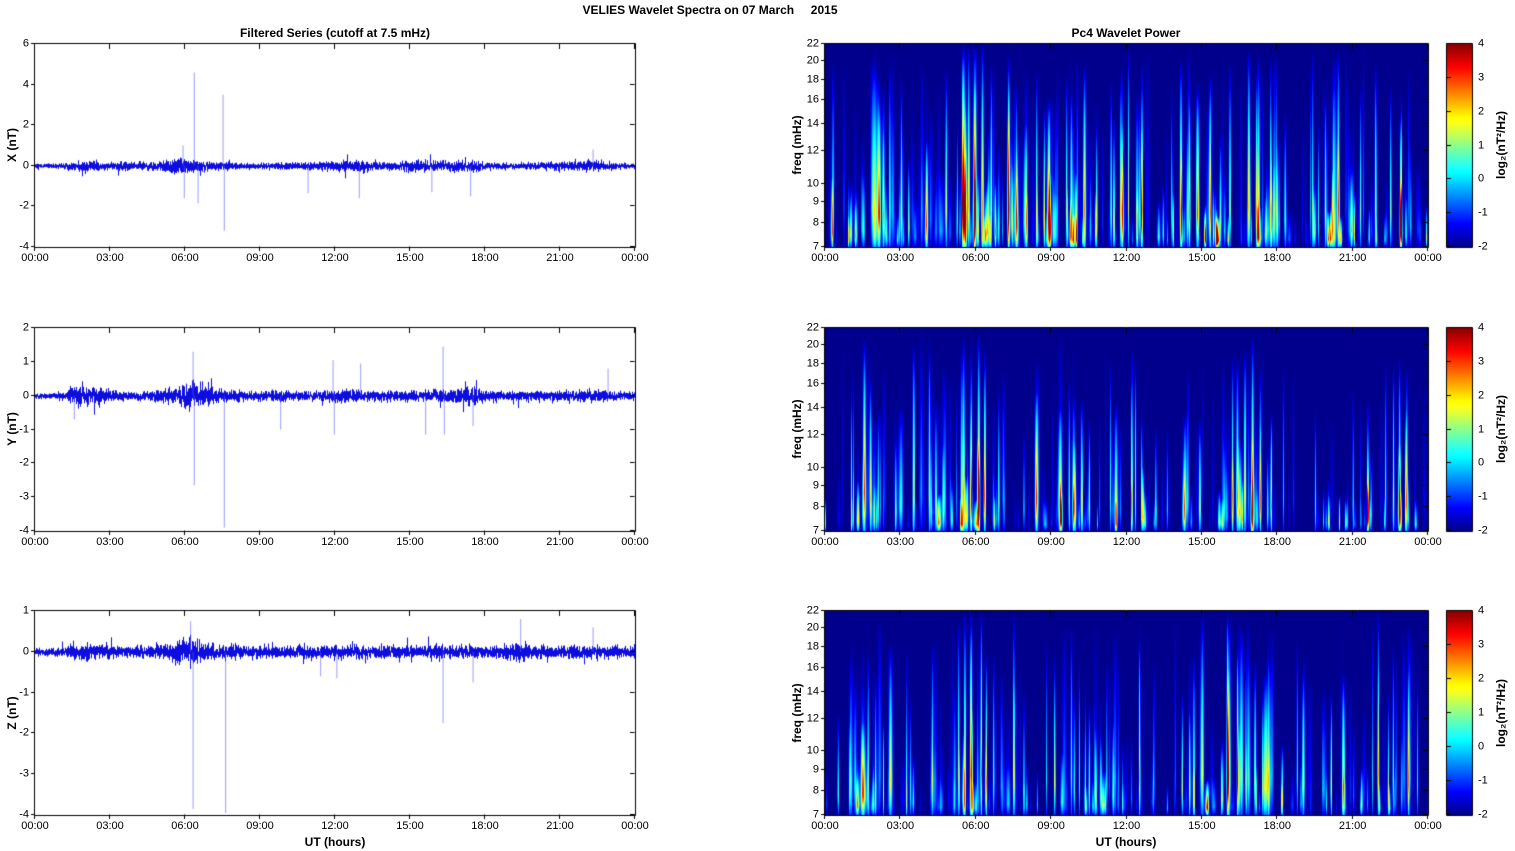 This screenshot has height=851, width=1515. I want to click on freq-tick-label: 8, so click(815, 790).